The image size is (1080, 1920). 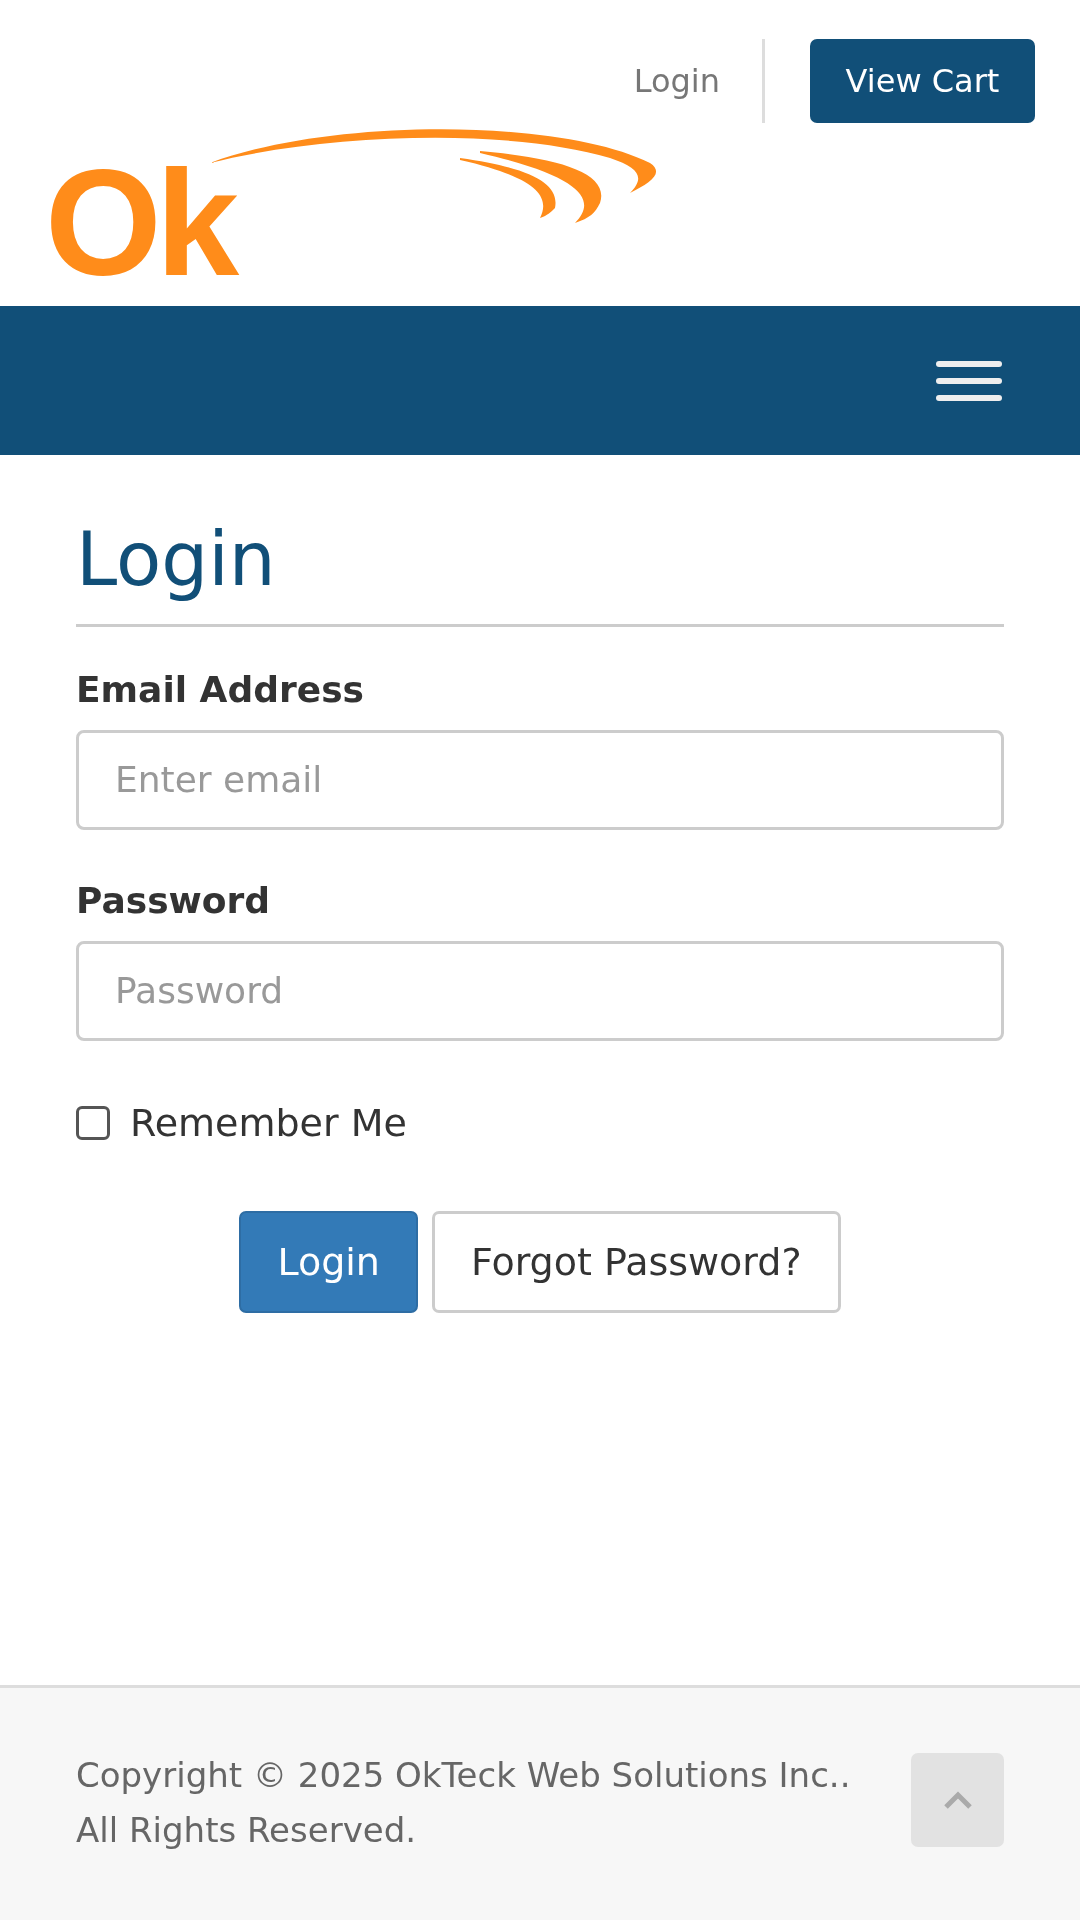 I want to click on logo-text: Ok, so click(x=139, y=223).